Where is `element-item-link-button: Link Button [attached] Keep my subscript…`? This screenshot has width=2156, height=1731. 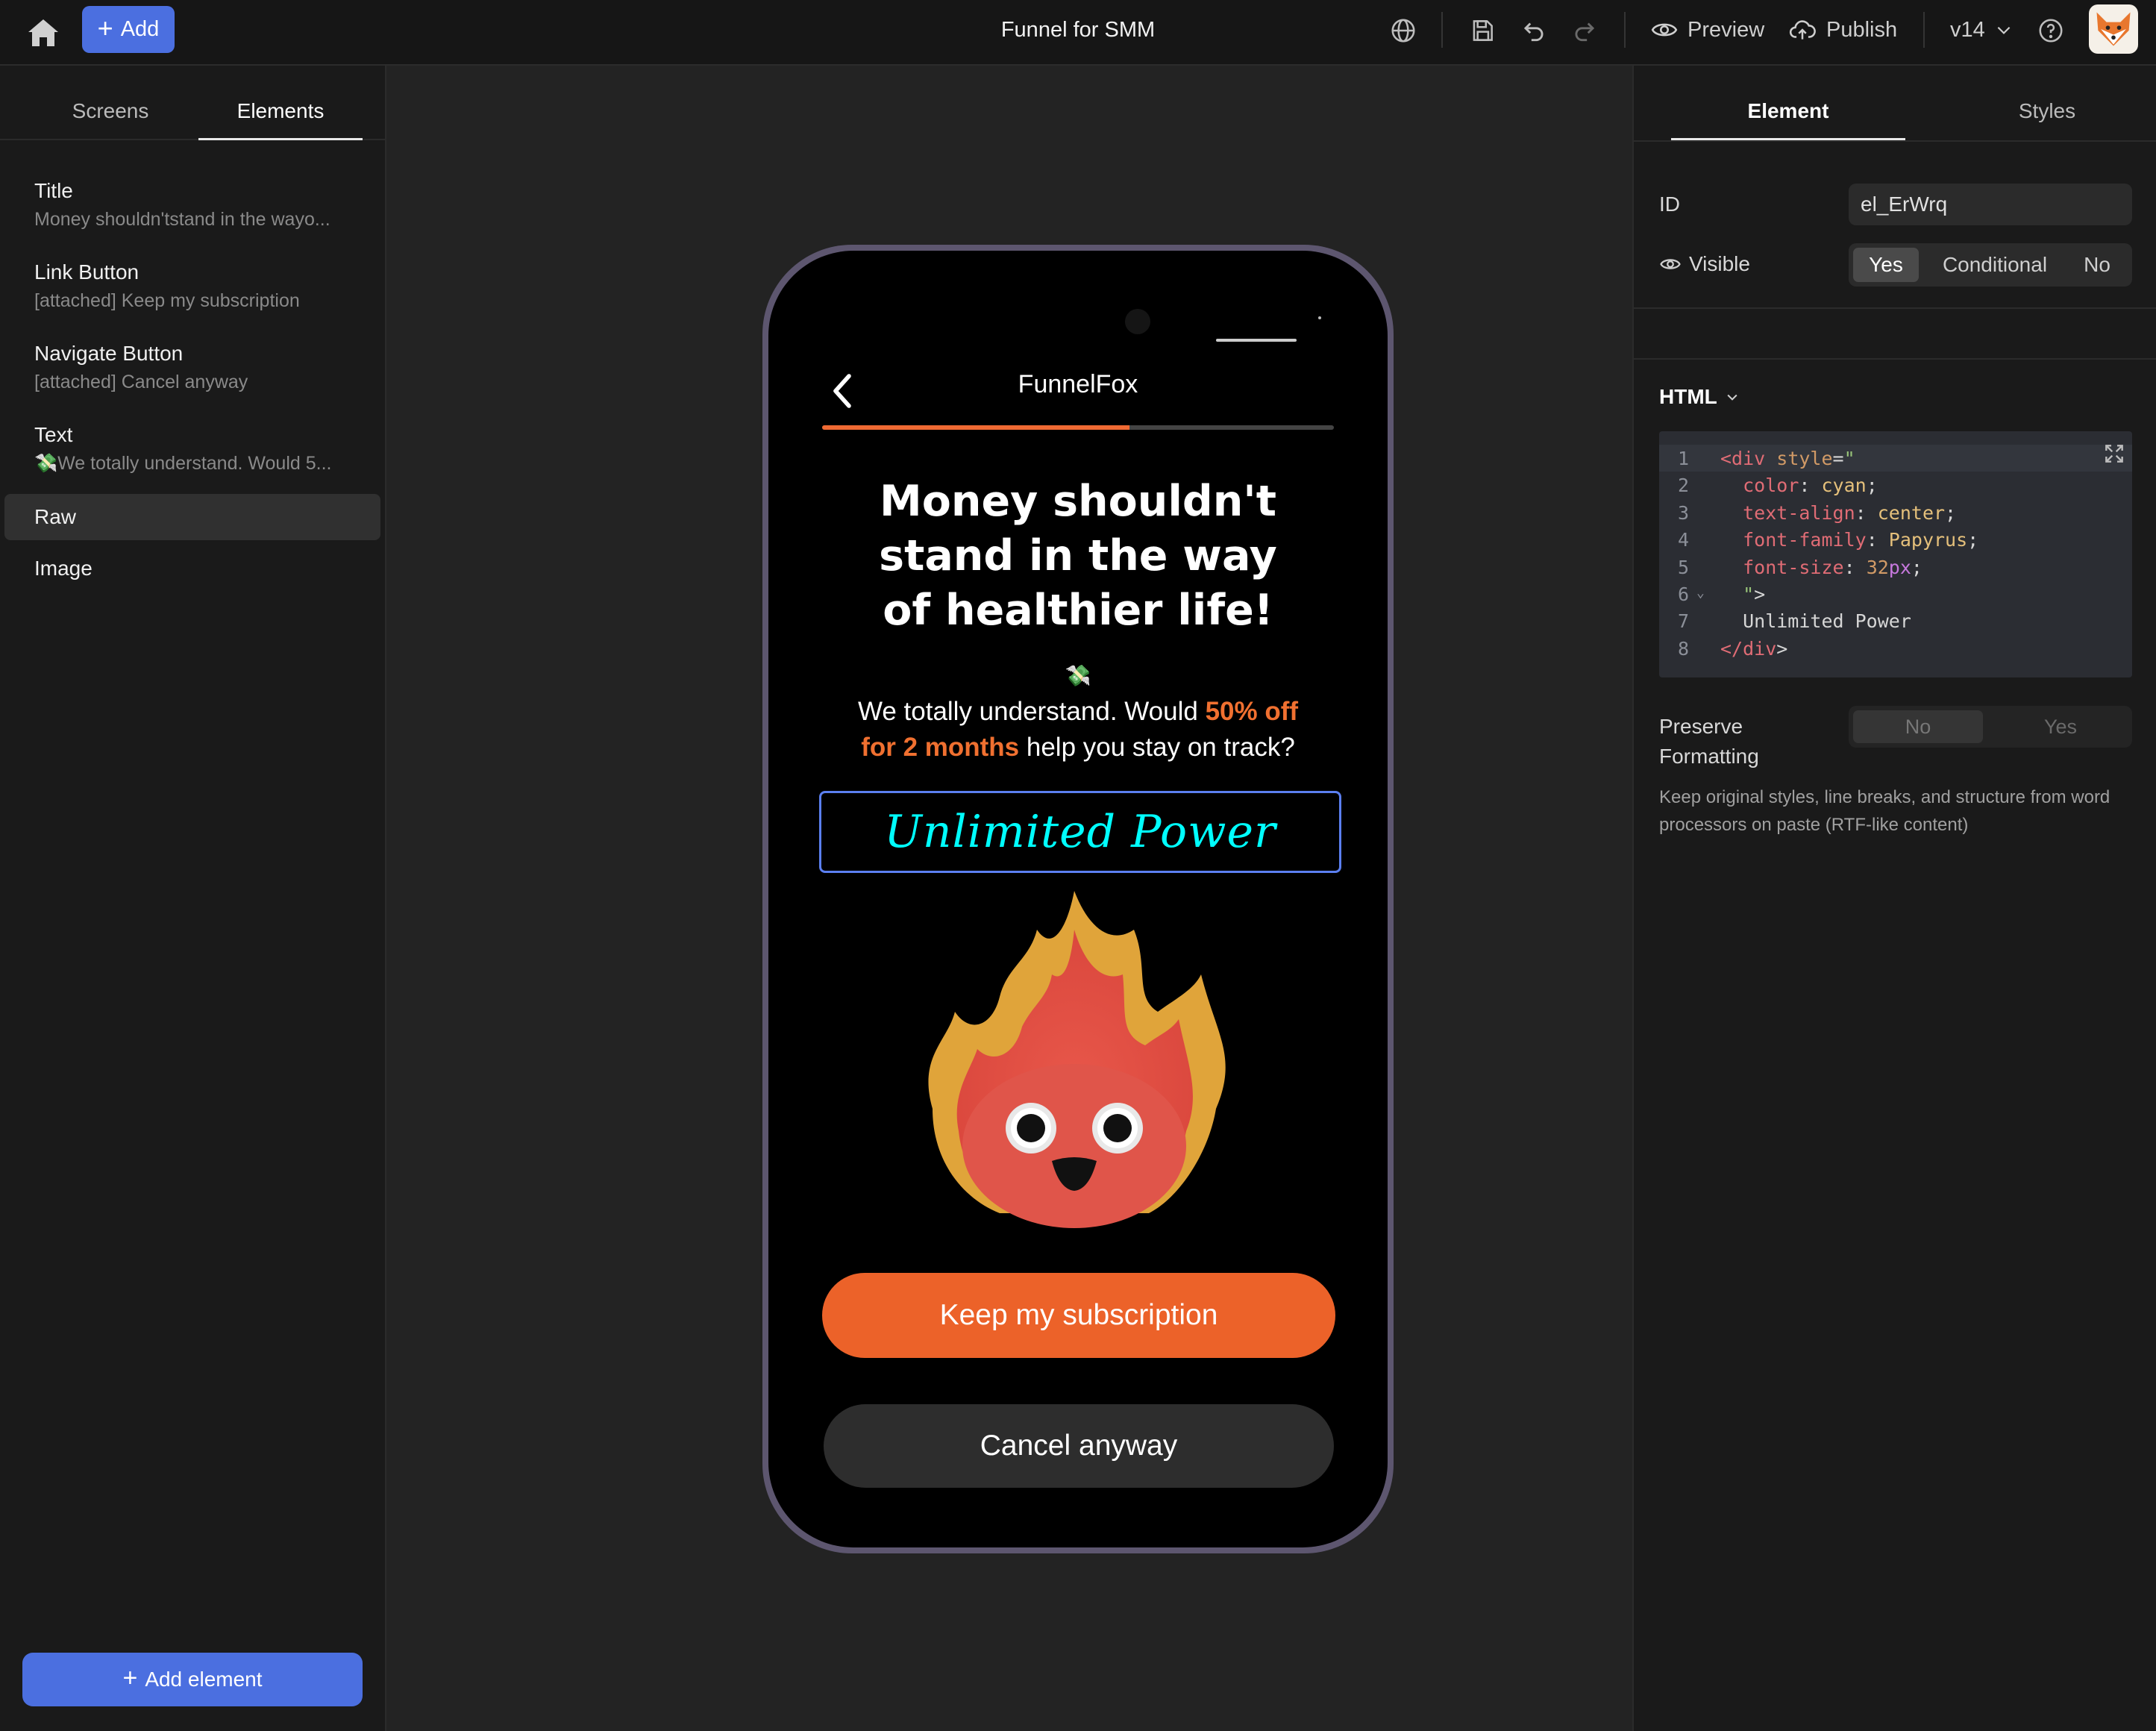 element-item-link-button: Link Button [attached] Keep my subscript… is located at coordinates (192, 286).